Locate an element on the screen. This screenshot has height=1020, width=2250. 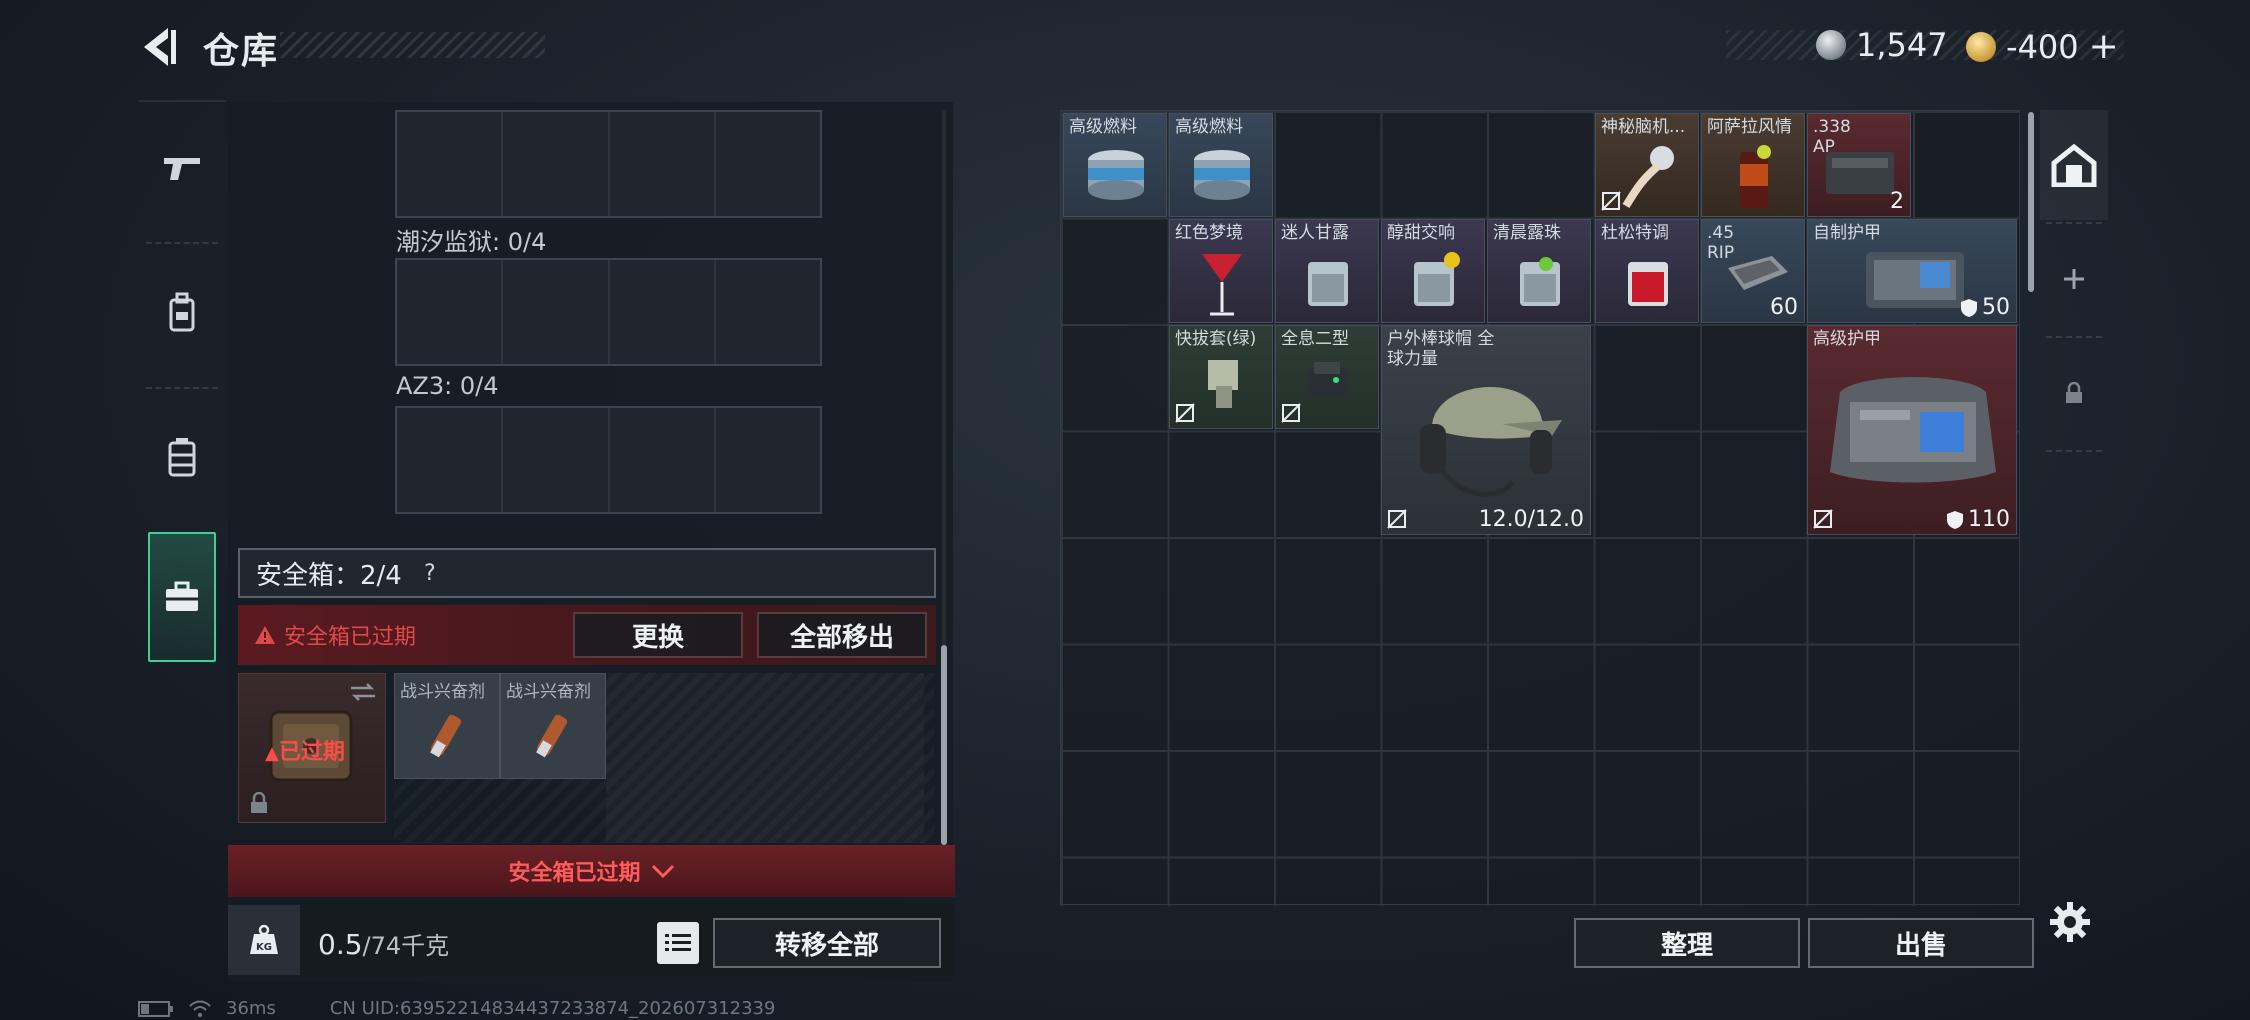
safe-box-header: 安全箱：2/4 ? is located at coordinates (587, 573).